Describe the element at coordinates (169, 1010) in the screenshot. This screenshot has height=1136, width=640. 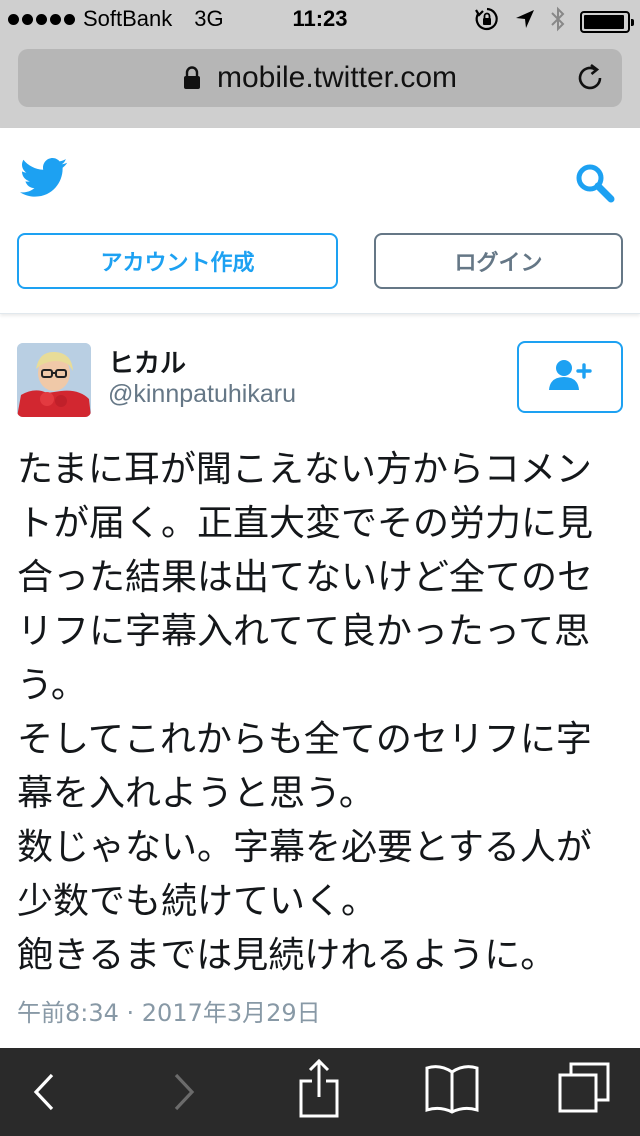
I see `tweet-timestamp: 午前8:34 · 2017年3月29日` at that location.